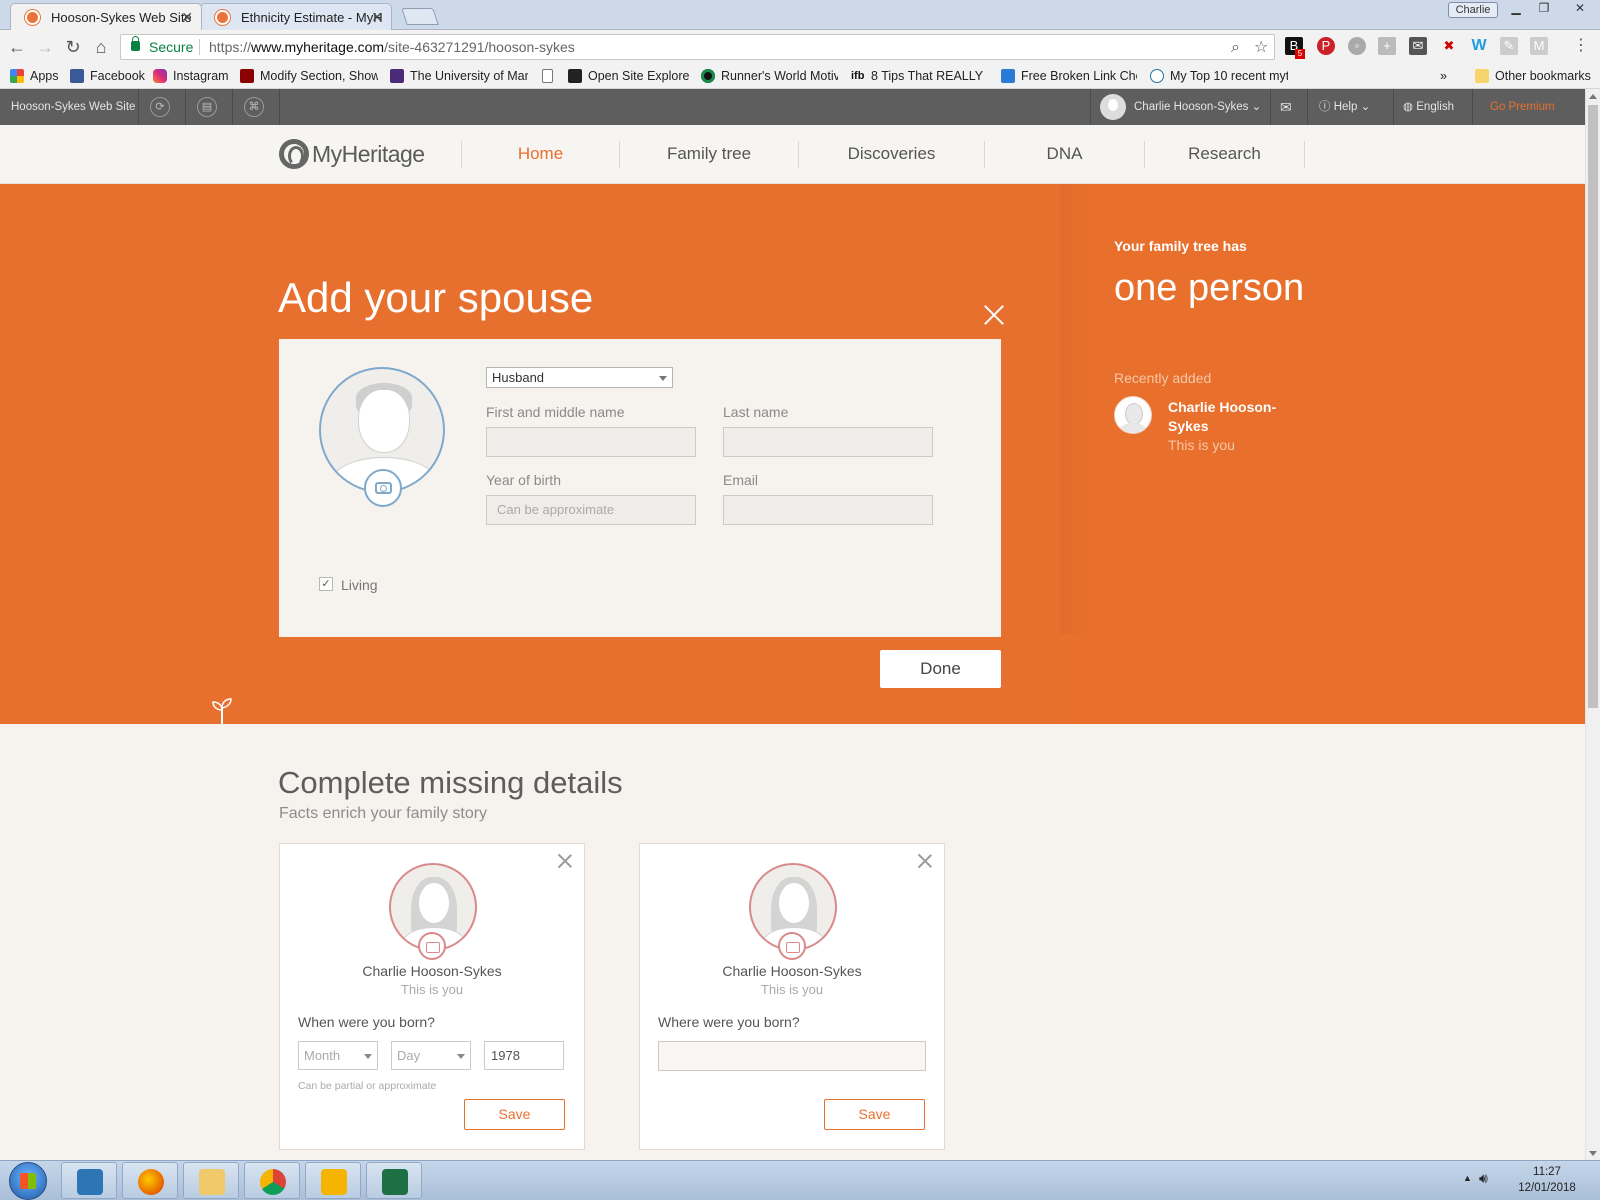 The image size is (1600, 1200). Describe the element at coordinates (1522, 107) in the screenshot. I see `go-premium-link: Go Premium` at that location.